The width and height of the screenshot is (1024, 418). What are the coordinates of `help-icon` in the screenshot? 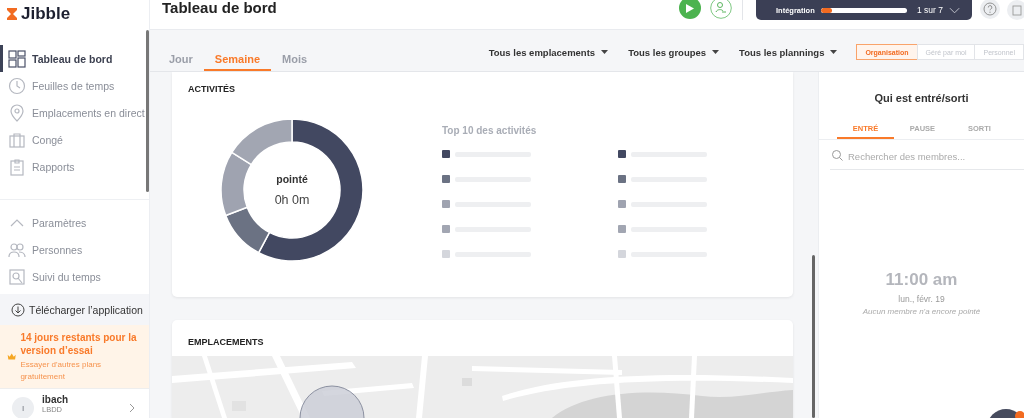 It's located at (990, 9).